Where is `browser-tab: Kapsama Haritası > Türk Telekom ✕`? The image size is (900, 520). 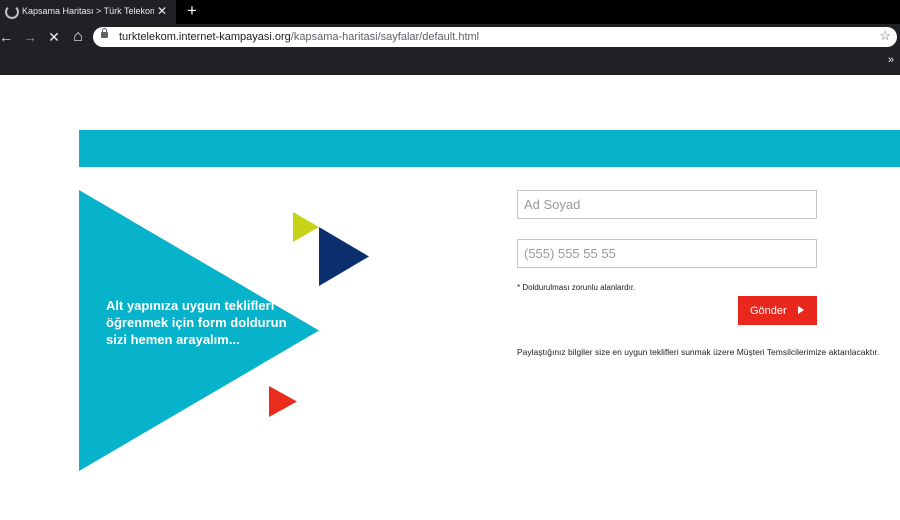
browser-tab: Kapsama Haritası > Türk Telekom ✕ is located at coordinates (88, 12).